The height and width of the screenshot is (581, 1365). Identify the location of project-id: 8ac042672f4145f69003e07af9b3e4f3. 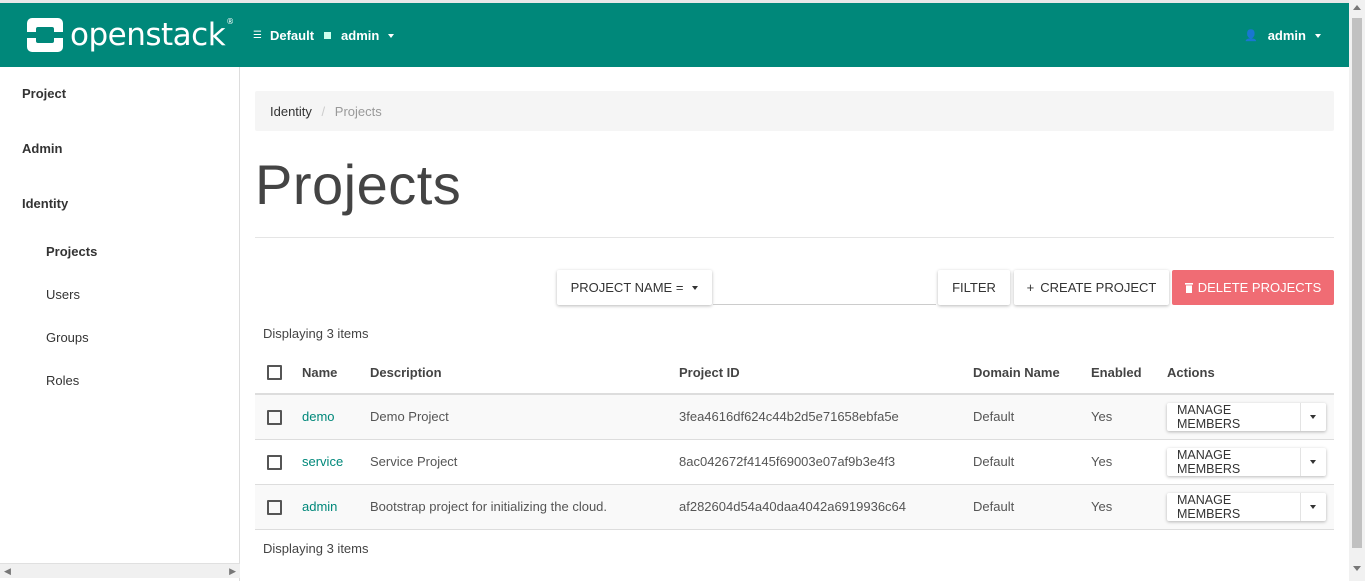
(818, 462).